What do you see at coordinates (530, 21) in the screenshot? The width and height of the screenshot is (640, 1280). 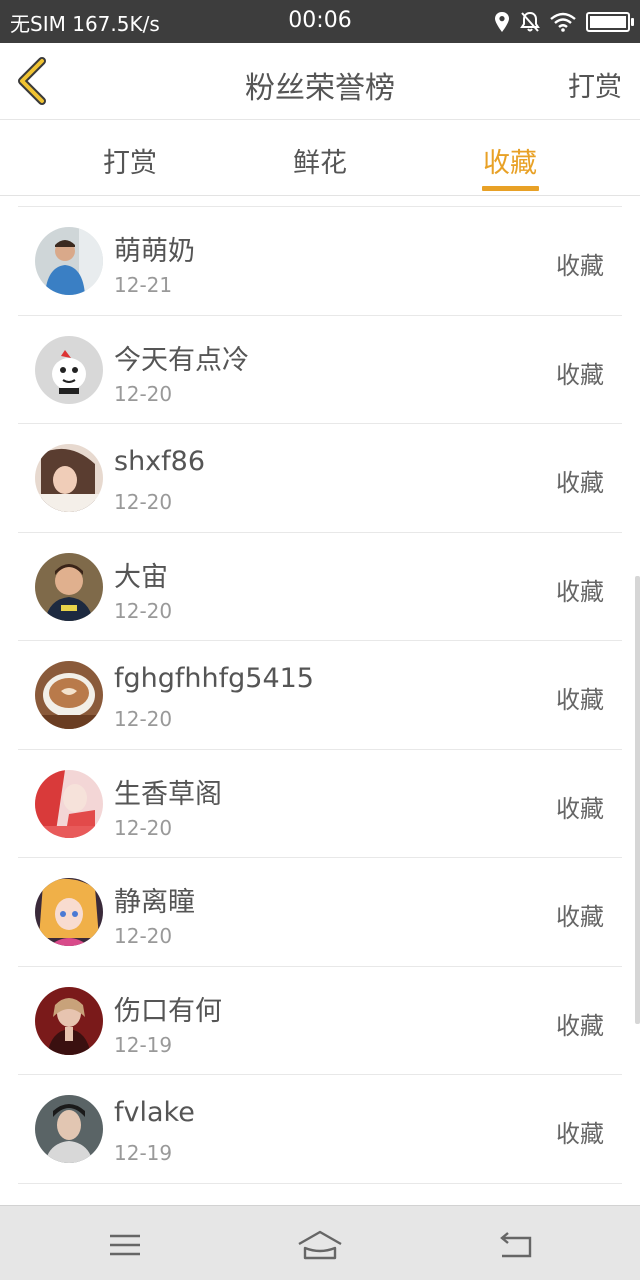 I see `mute-bell-icon` at bounding box center [530, 21].